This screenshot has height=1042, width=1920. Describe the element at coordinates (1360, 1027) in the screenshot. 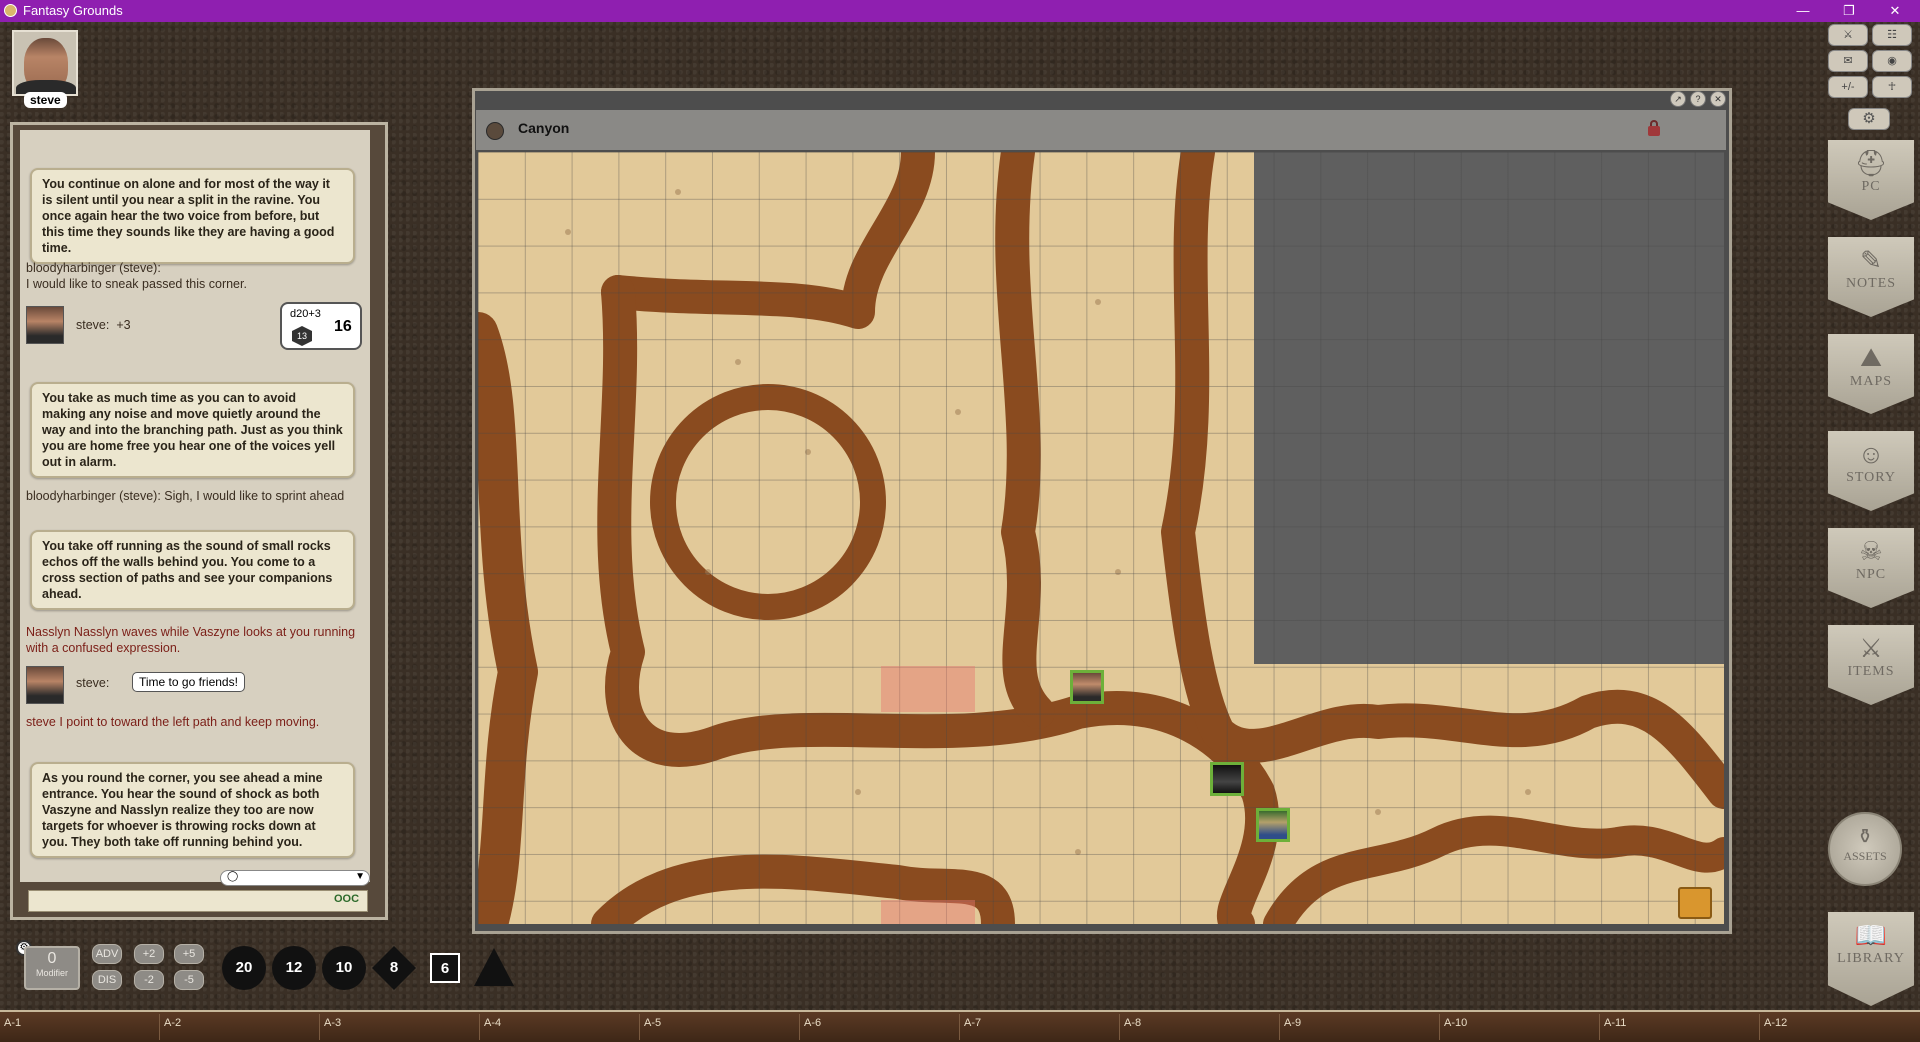

I see `hotkey-slot: A-9` at that location.